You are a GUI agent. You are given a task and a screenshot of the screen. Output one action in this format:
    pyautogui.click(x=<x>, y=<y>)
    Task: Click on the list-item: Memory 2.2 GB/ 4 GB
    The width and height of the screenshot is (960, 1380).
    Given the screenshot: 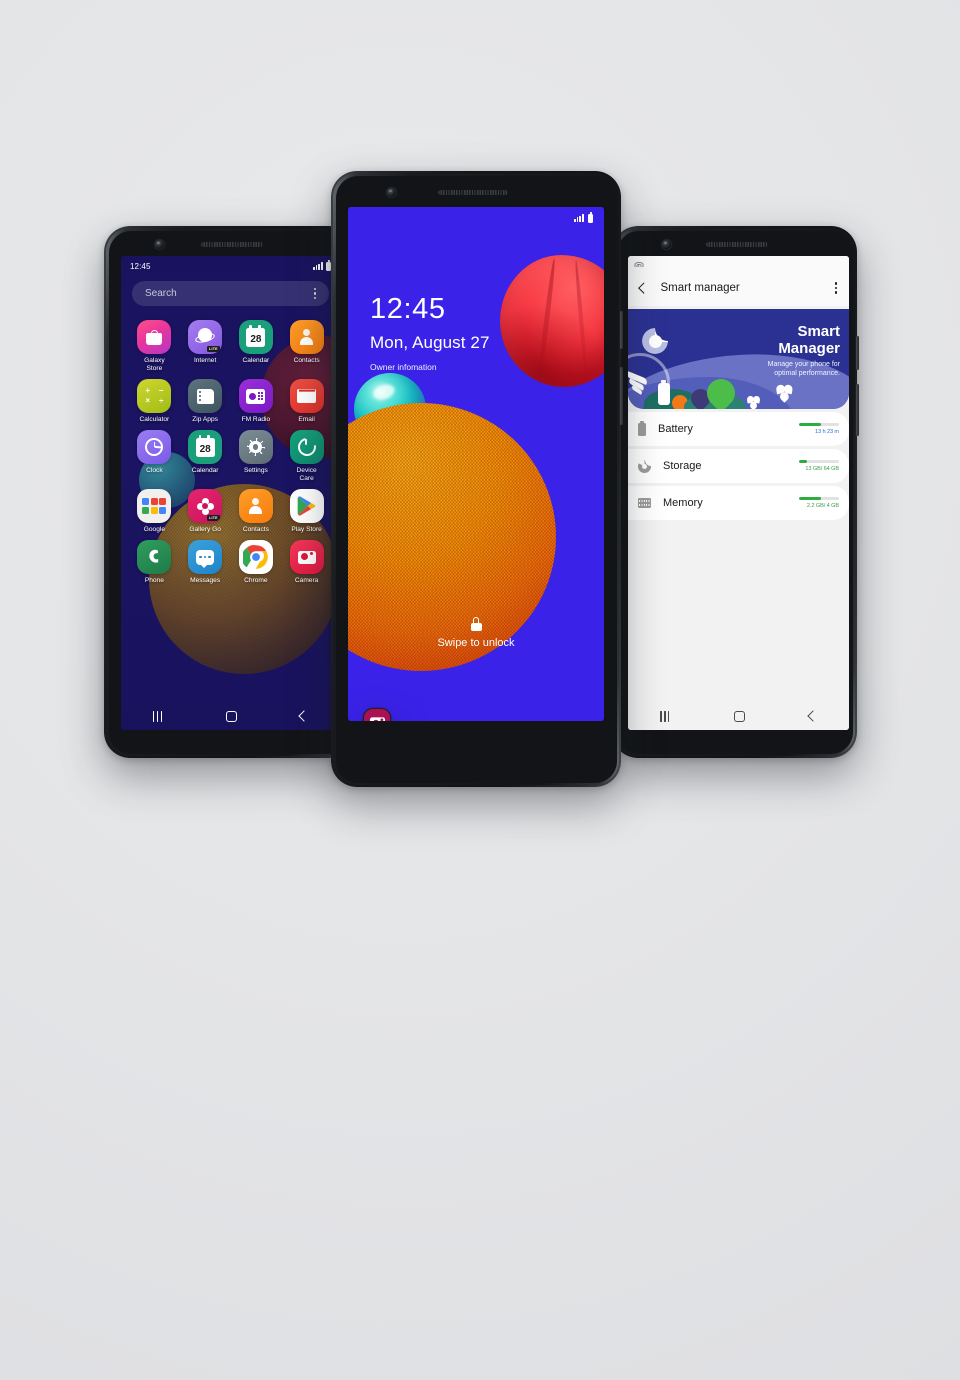 What is the action you would take?
    pyautogui.click(x=738, y=503)
    